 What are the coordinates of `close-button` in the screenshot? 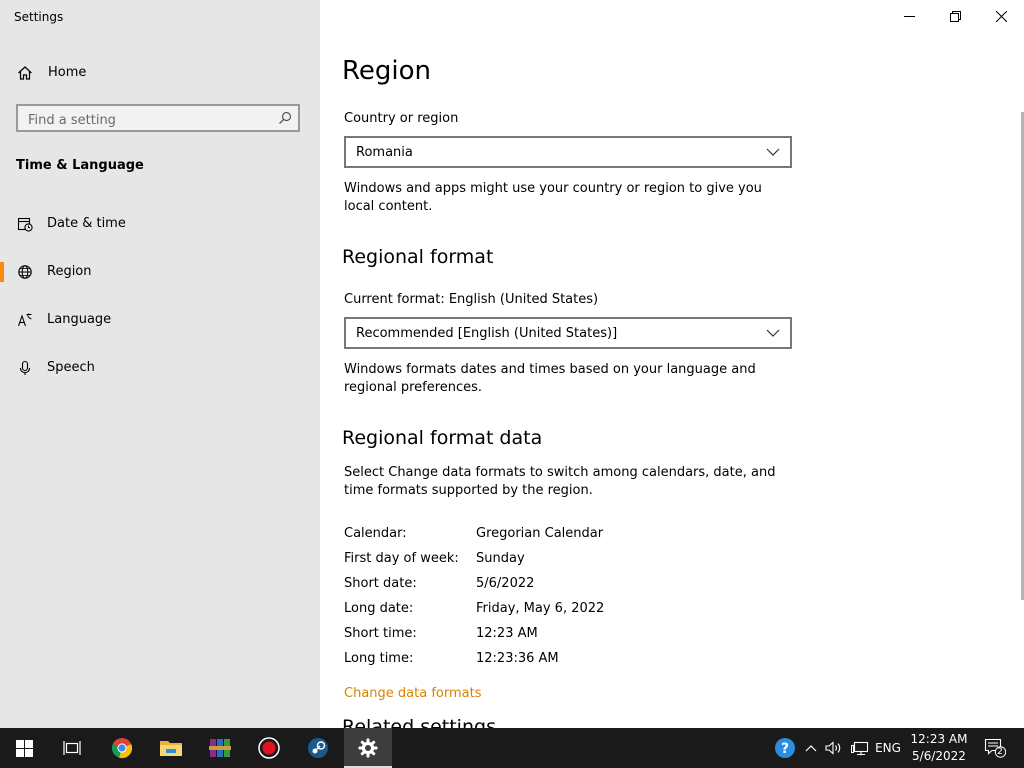 It's located at (1001, 16).